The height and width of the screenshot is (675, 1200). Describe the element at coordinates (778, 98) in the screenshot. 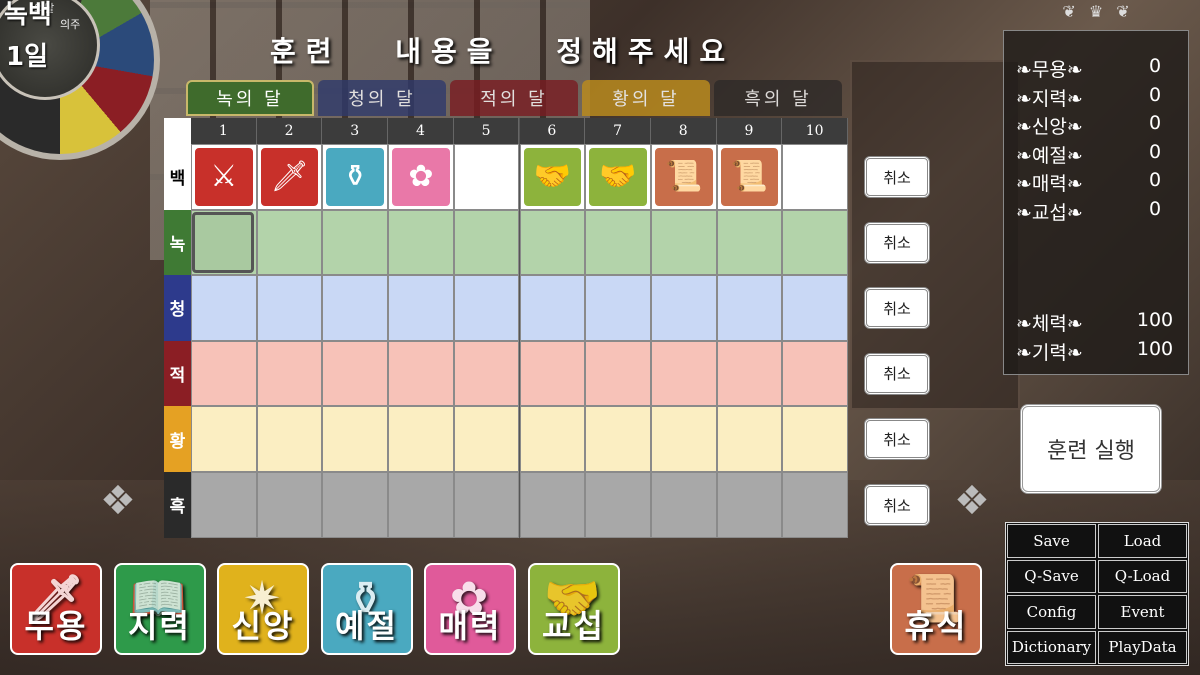

I see `tab-black-month: 흑의 달` at that location.